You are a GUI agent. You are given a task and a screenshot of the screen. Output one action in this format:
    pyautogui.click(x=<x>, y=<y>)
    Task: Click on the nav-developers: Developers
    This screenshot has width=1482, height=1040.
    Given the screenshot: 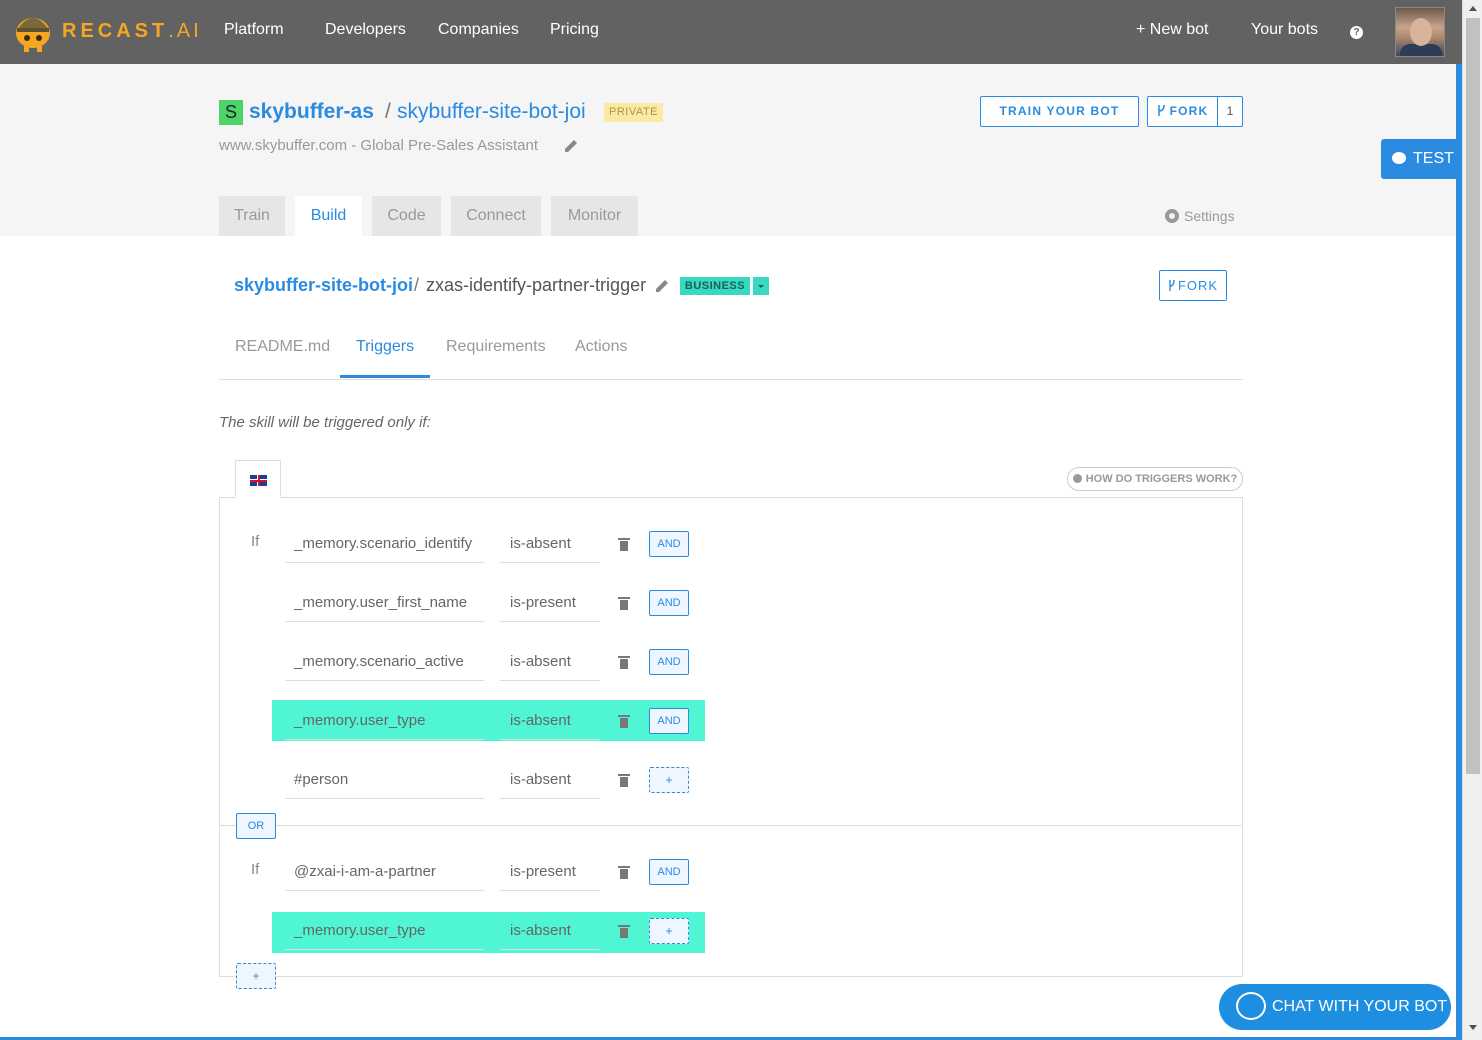 What is the action you would take?
    pyautogui.click(x=365, y=30)
    